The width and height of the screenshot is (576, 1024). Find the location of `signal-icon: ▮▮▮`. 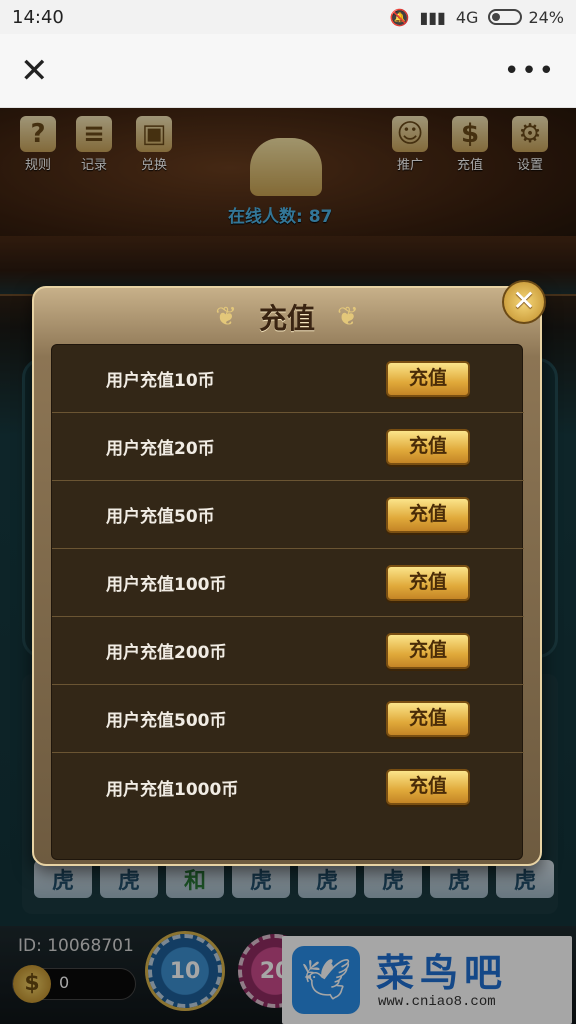

signal-icon: ▮▮▮ is located at coordinates (432, 17).